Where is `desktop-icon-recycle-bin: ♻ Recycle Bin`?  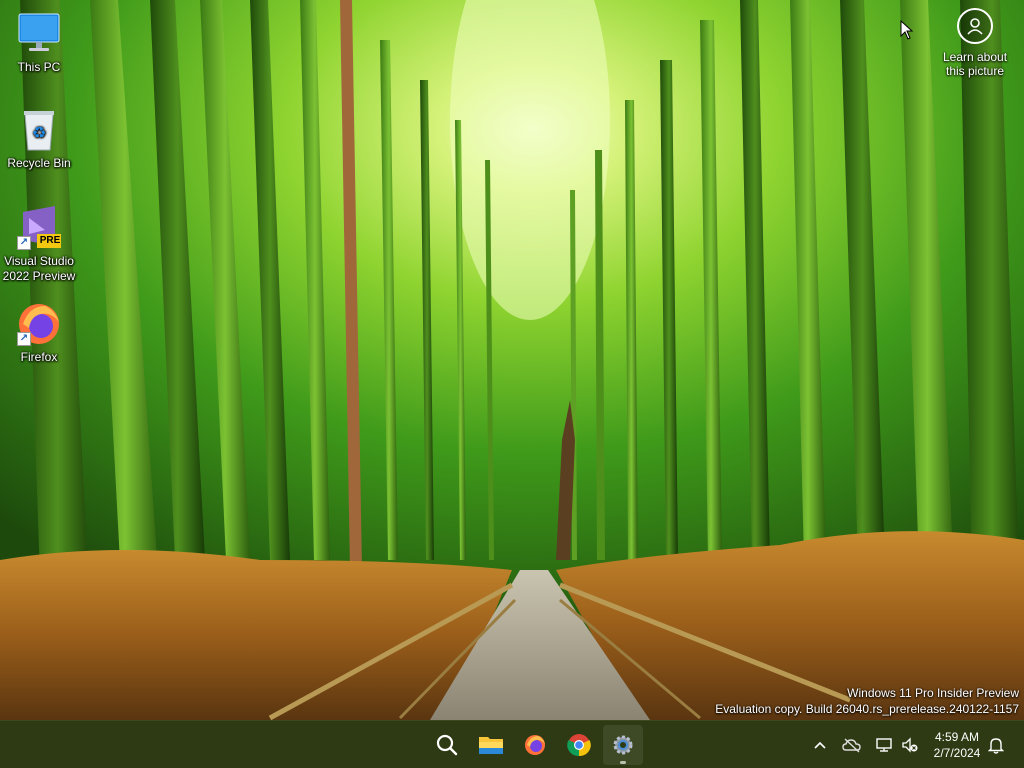 desktop-icon-recycle-bin: ♻ Recycle Bin is located at coordinates (39, 138).